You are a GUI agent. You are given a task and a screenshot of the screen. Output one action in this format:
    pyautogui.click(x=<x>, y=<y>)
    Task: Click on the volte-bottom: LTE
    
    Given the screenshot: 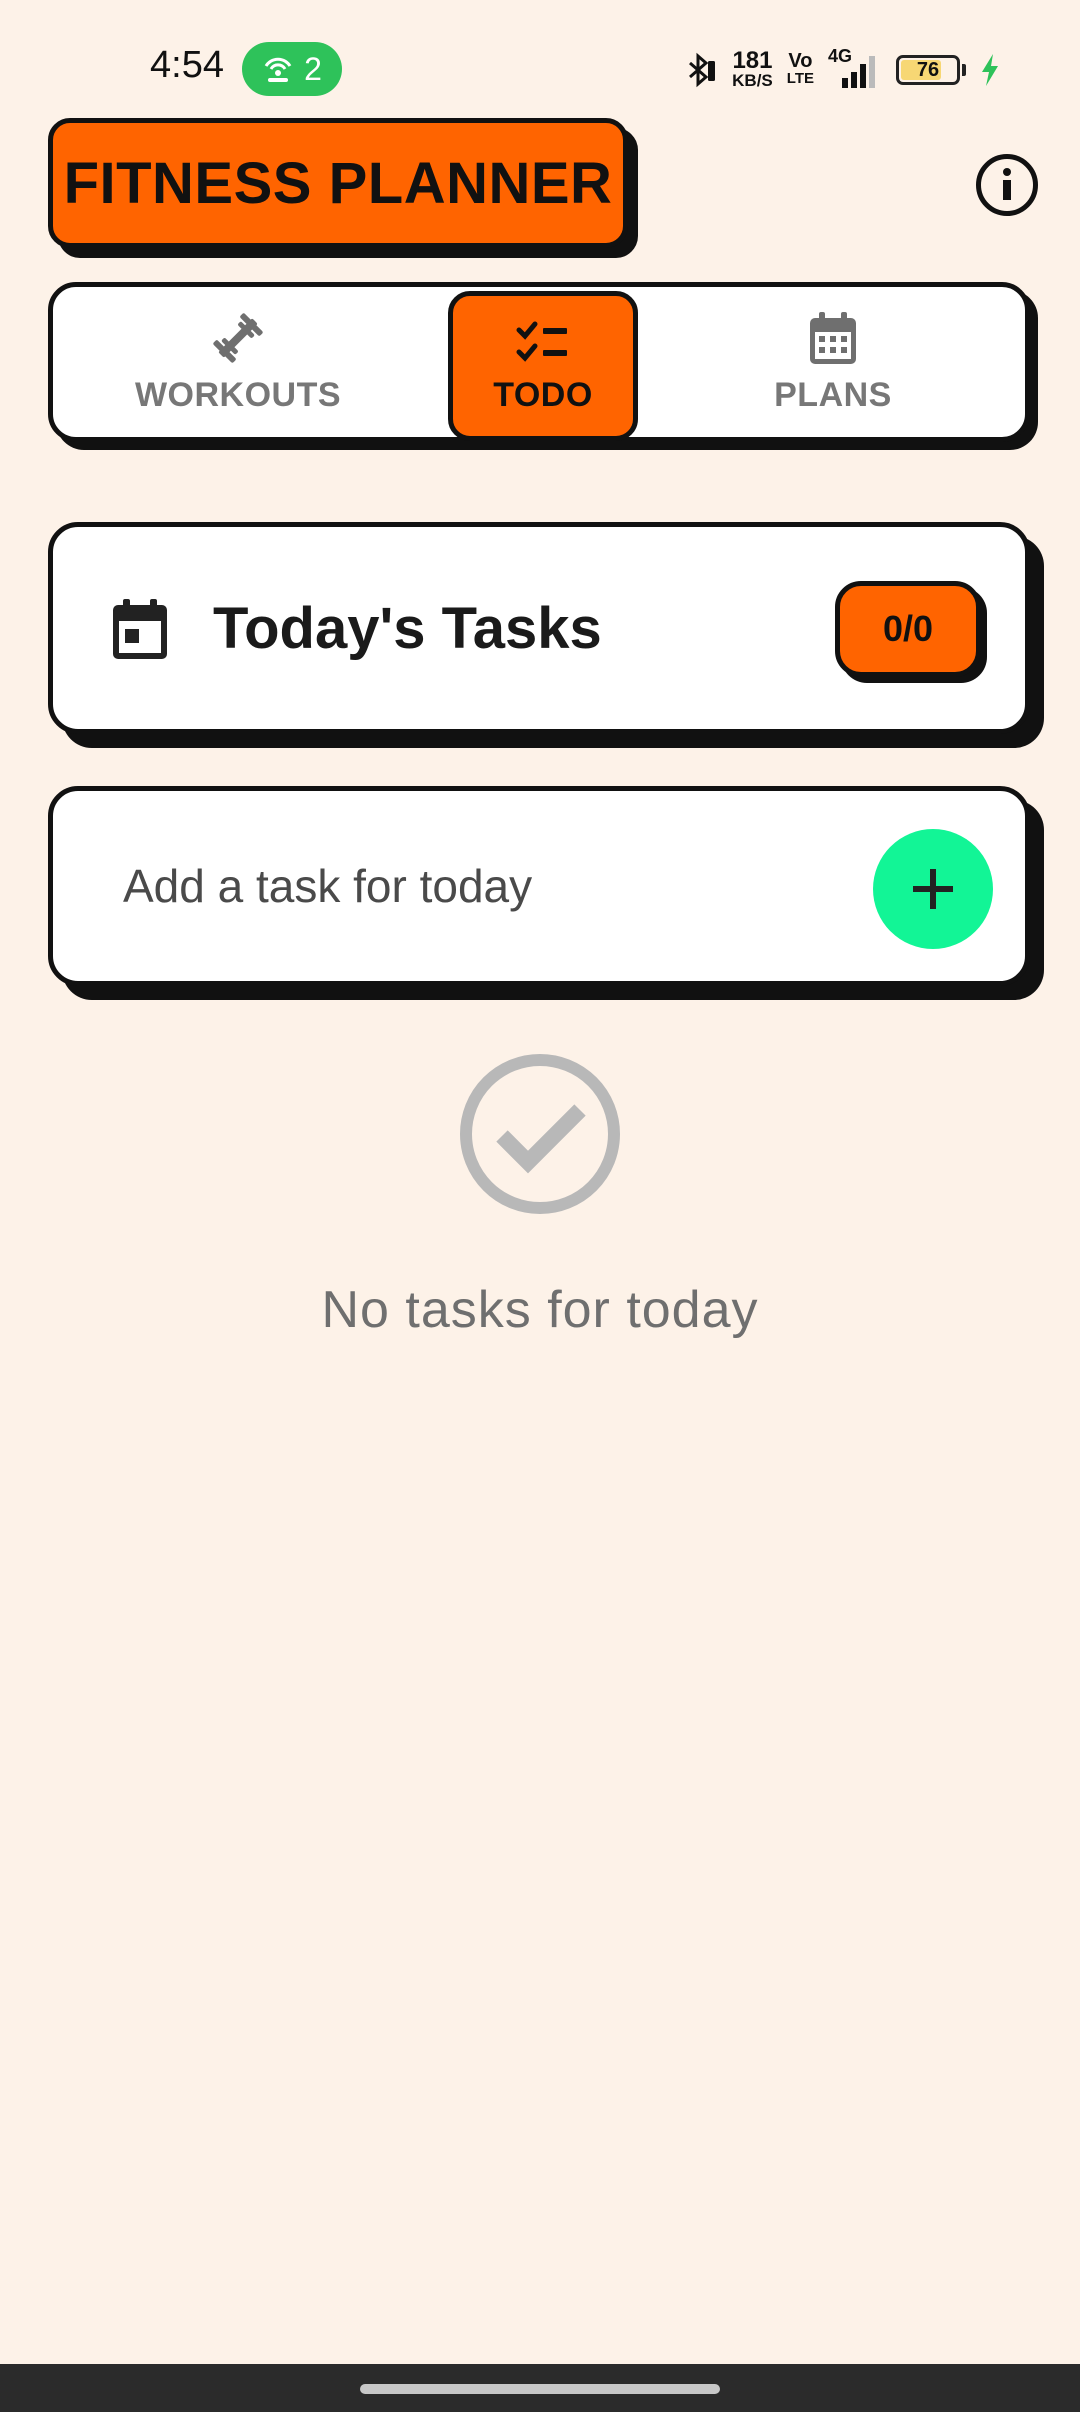 What is the action you would take?
    pyautogui.click(x=800, y=78)
    